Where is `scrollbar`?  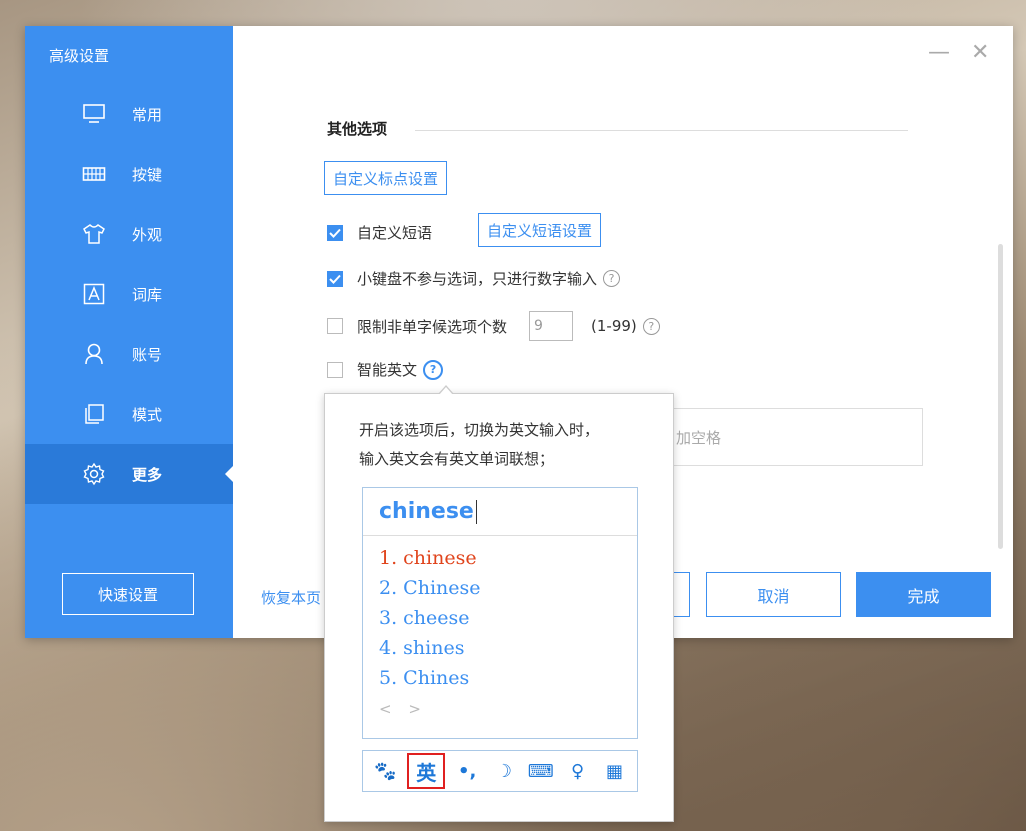
scrollbar is located at coordinates (1000, 396).